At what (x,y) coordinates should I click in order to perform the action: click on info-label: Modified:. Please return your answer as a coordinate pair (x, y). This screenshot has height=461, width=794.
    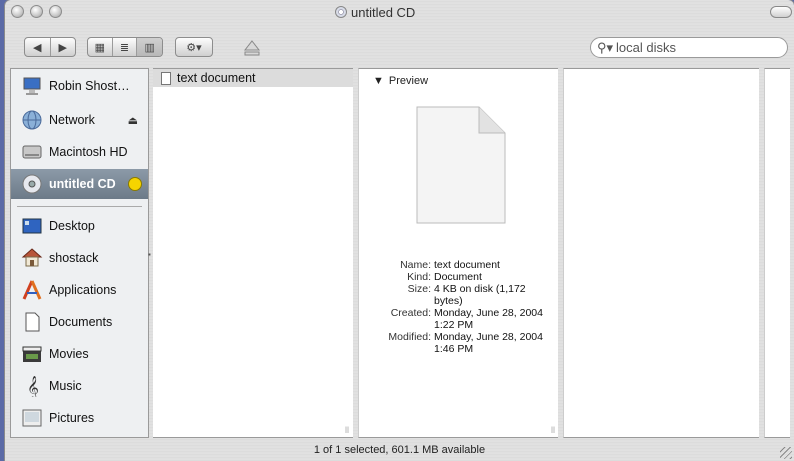
    Looking at the image, I should click on (409, 337).